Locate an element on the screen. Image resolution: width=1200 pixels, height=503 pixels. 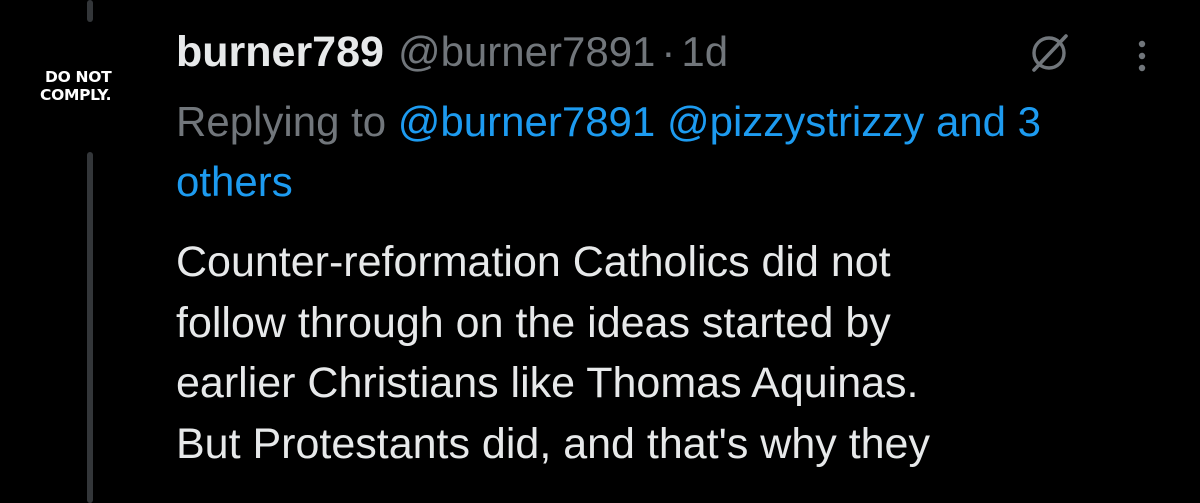
tweet-text-line: But Protestants did, and that's why they is located at coordinates (553, 443).